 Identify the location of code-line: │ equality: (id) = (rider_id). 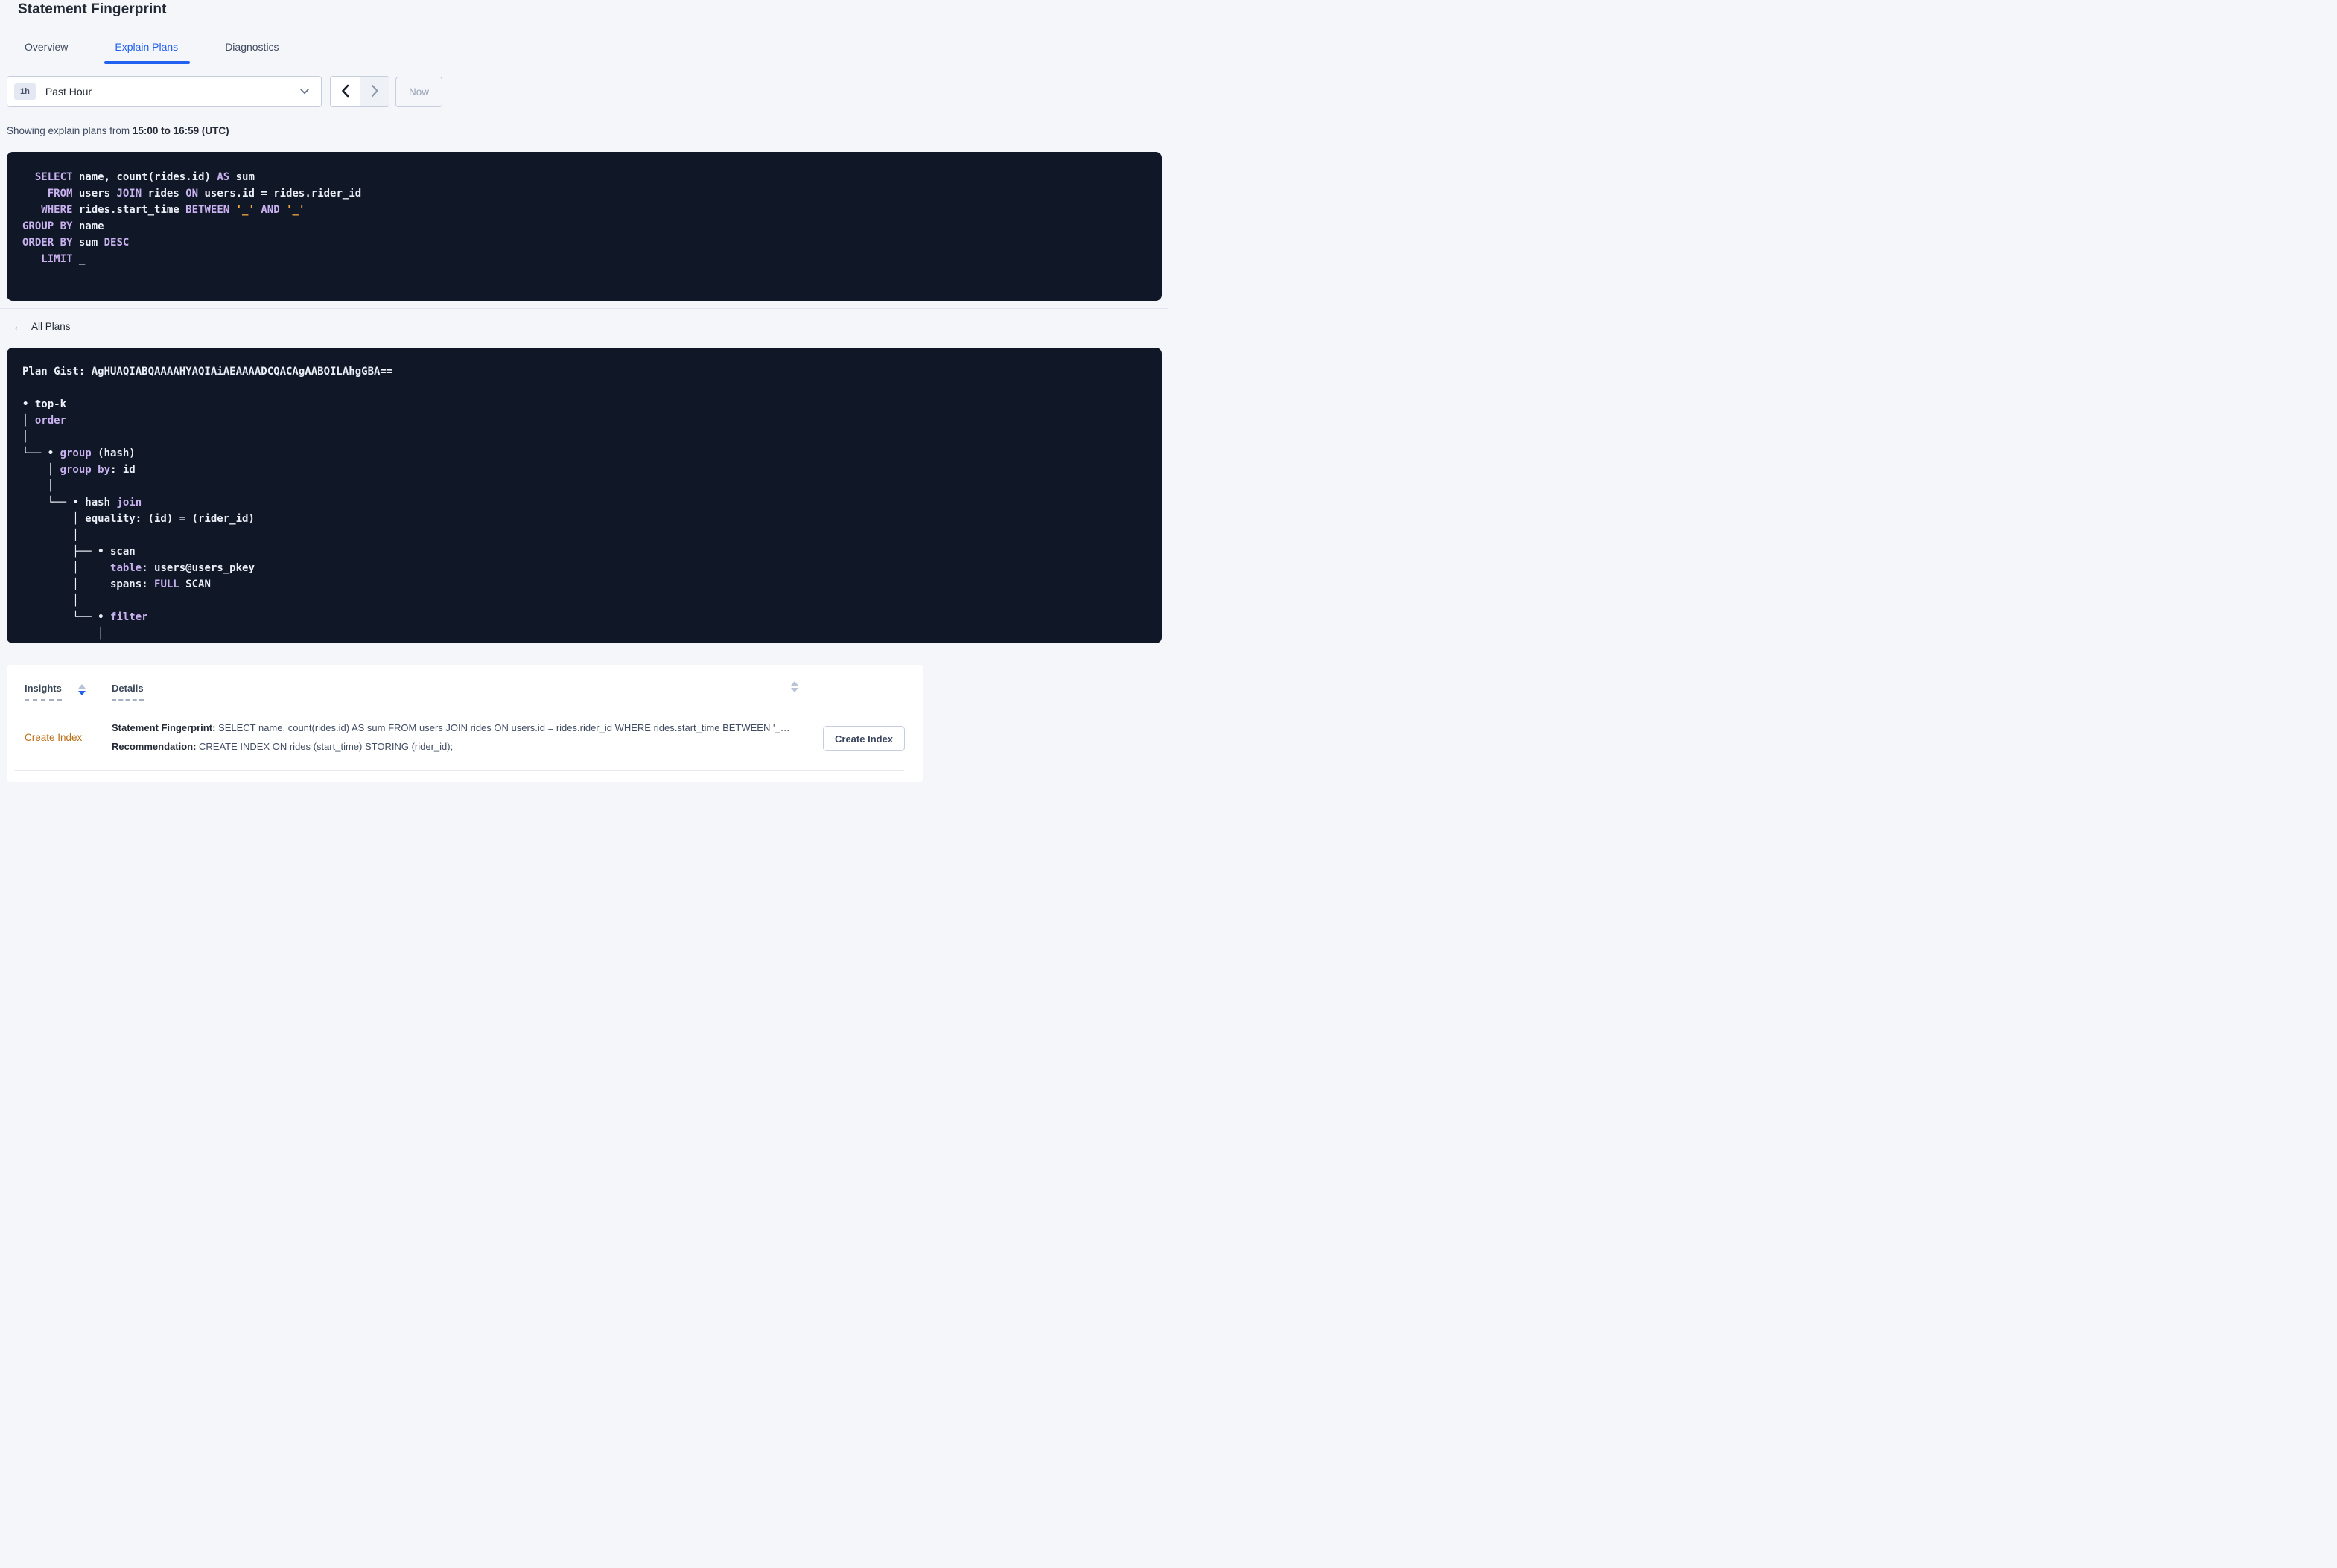
(139, 519).